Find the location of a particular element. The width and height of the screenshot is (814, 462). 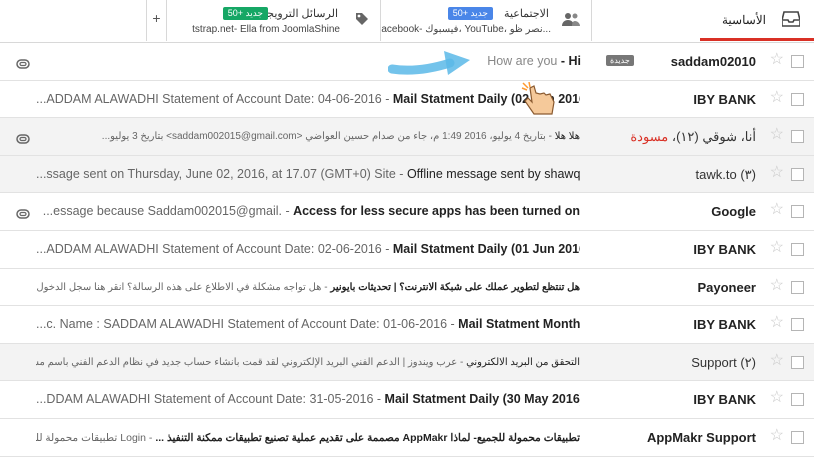

email-snippet: - Login تطبيقات محمولة للجميع is located at coordinates (94, 437).